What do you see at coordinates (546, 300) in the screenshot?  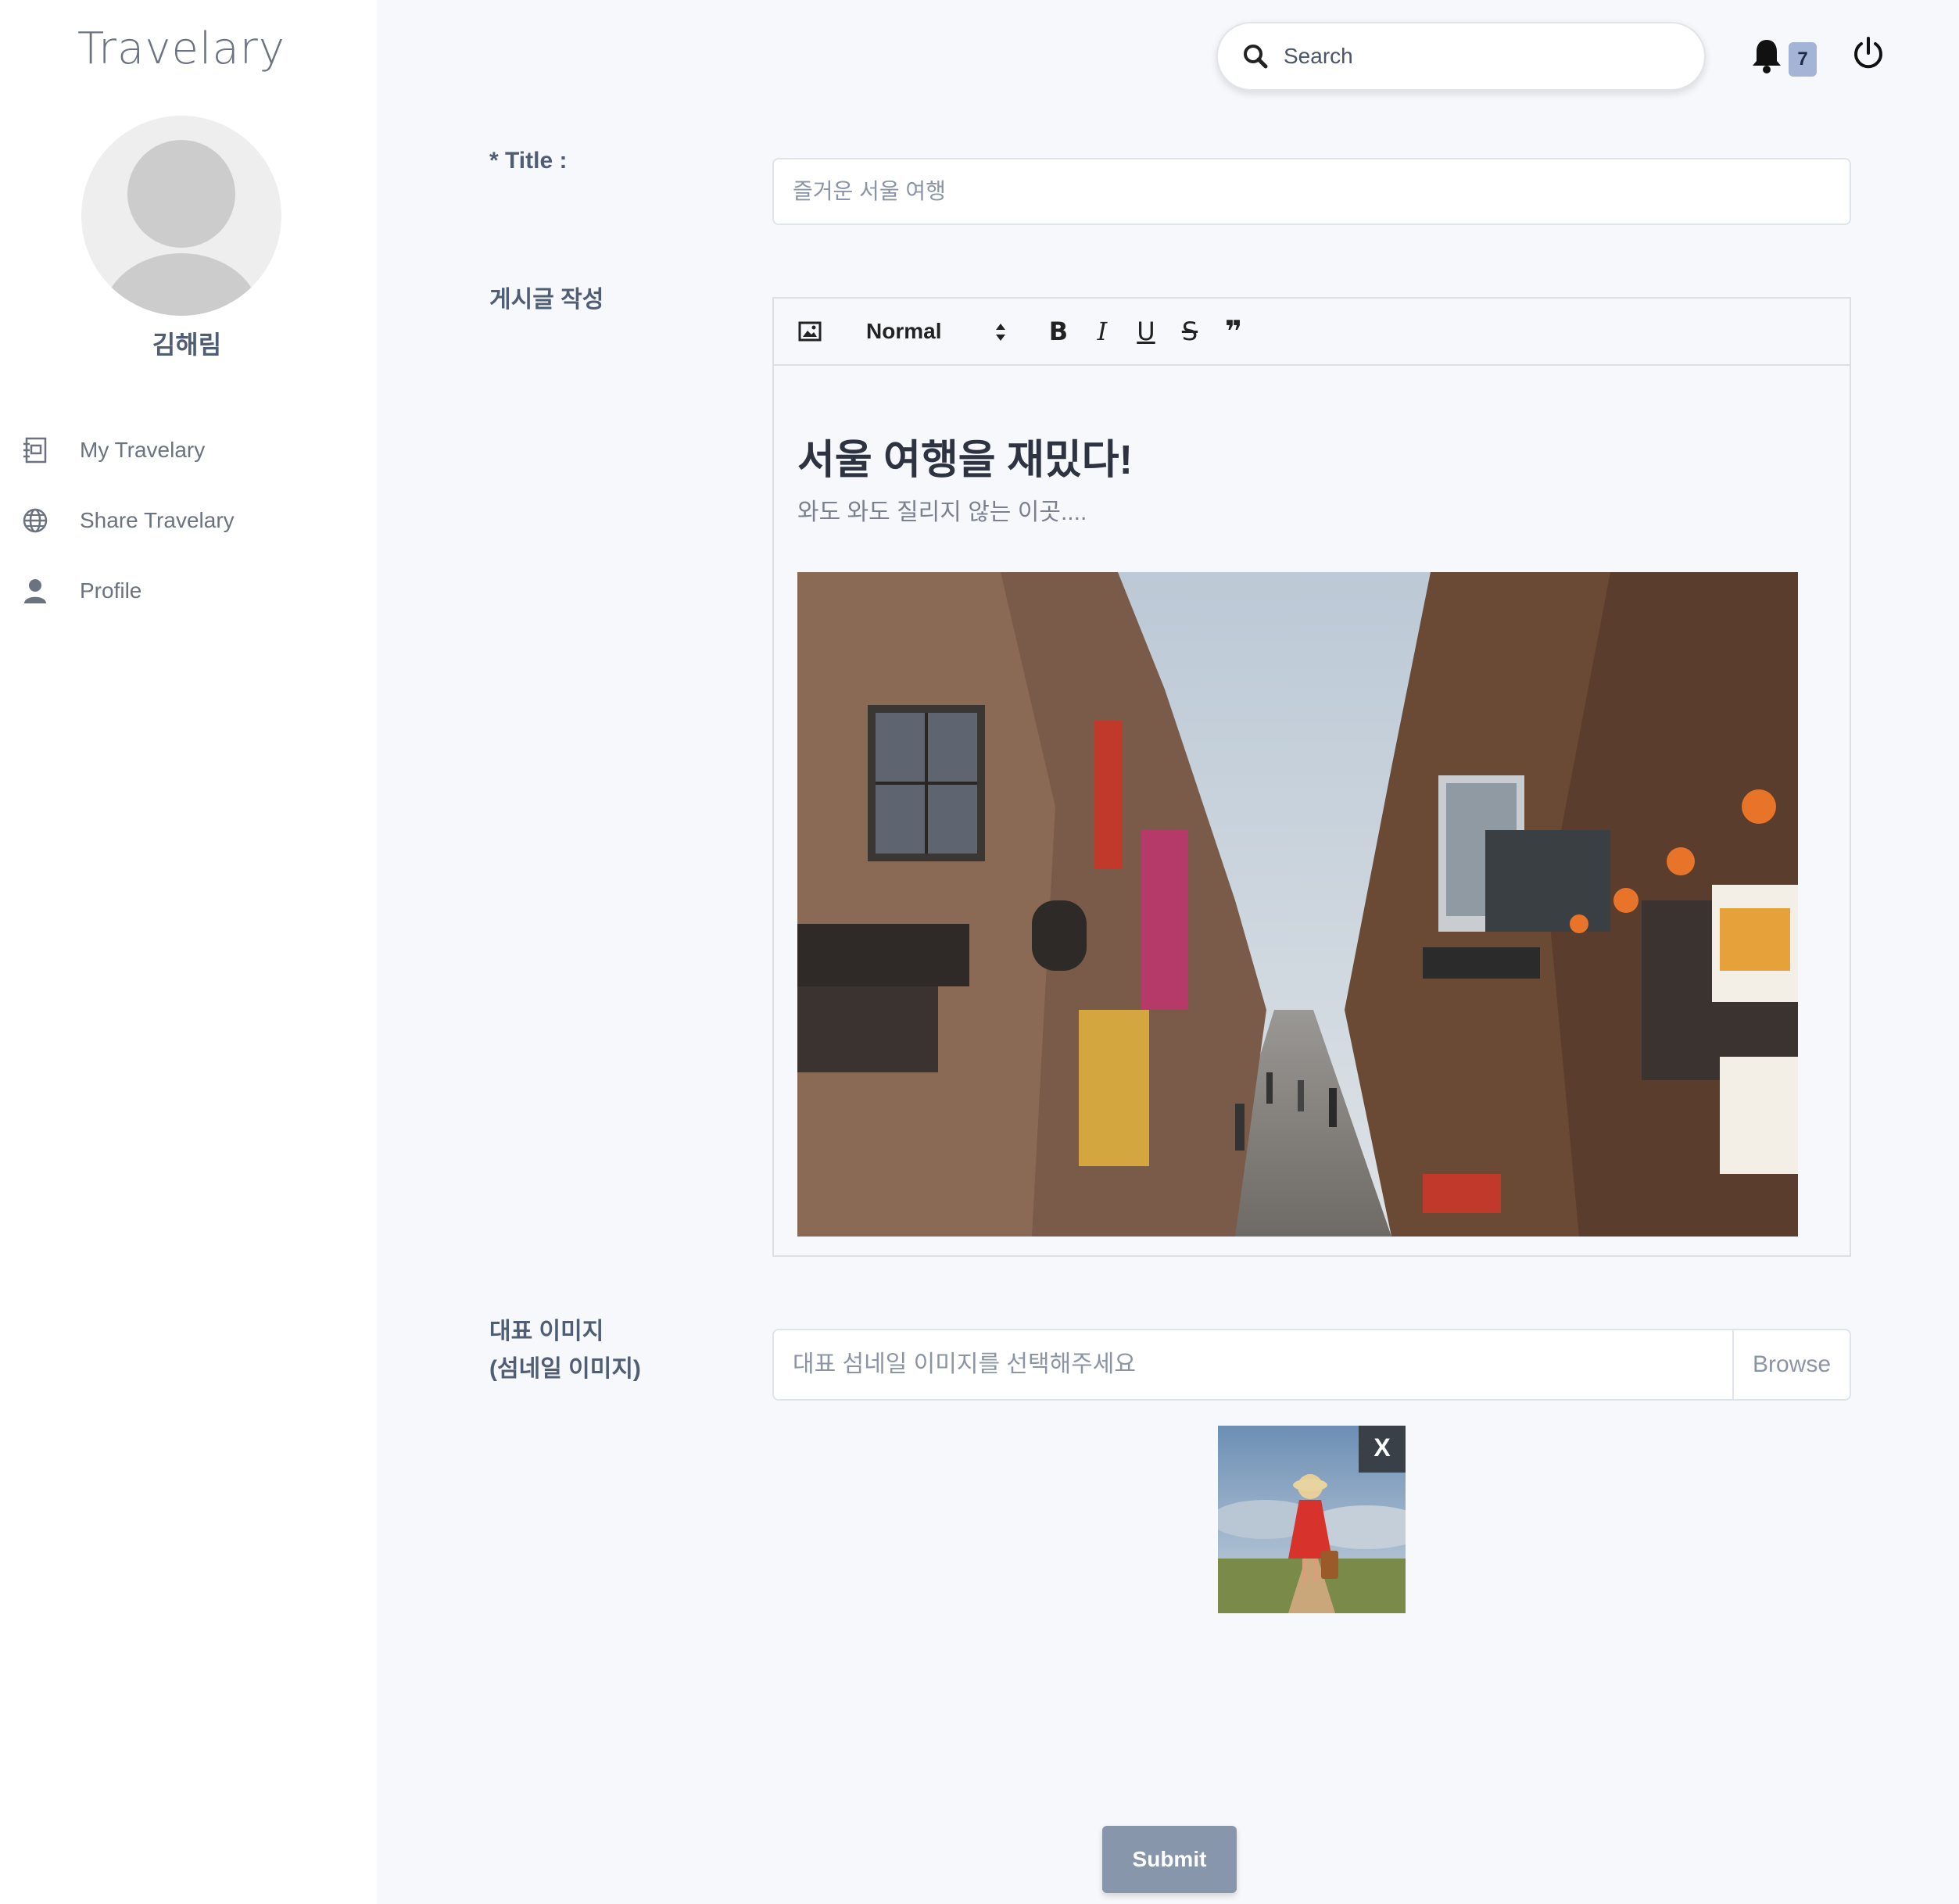 I see `content-label: 게시글 작성` at bounding box center [546, 300].